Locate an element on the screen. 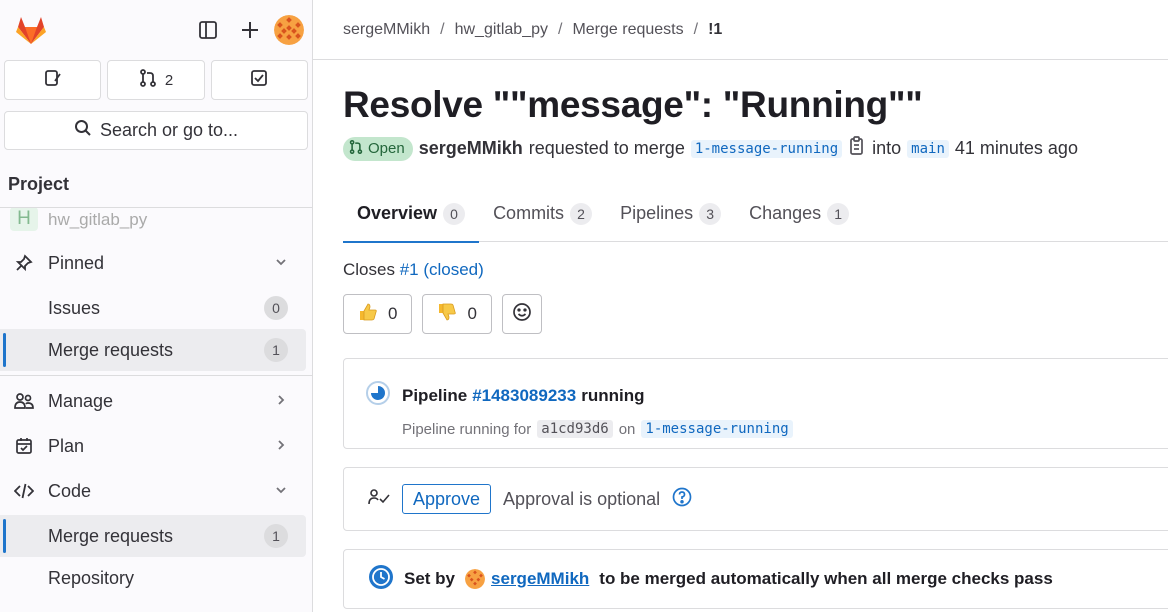 The image size is (1168, 612). tab-label: Pipelines is located at coordinates (657, 213).